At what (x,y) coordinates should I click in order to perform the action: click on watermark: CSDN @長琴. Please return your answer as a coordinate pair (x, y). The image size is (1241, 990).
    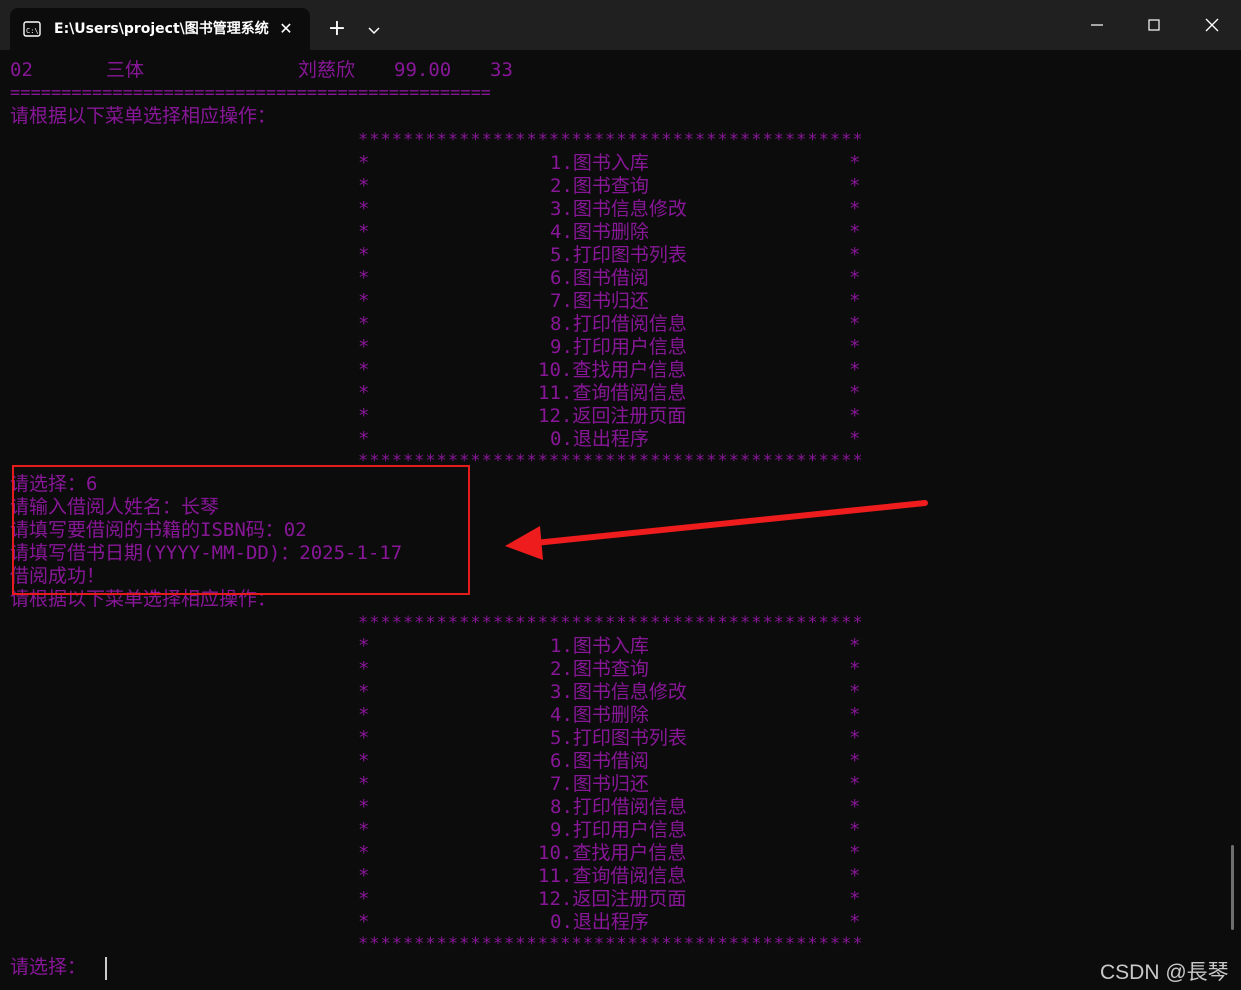
    Looking at the image, I should click on (1164, 972).